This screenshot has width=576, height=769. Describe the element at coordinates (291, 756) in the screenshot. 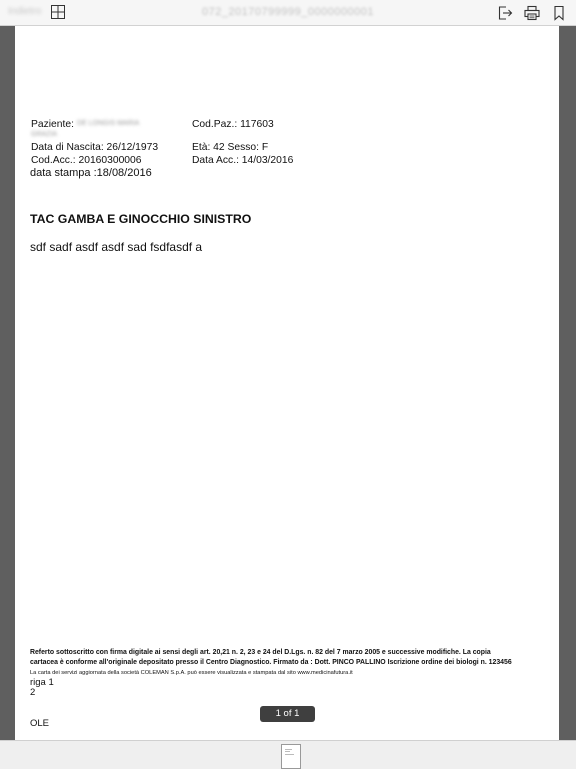

I see `page-thumbnail` at that location.